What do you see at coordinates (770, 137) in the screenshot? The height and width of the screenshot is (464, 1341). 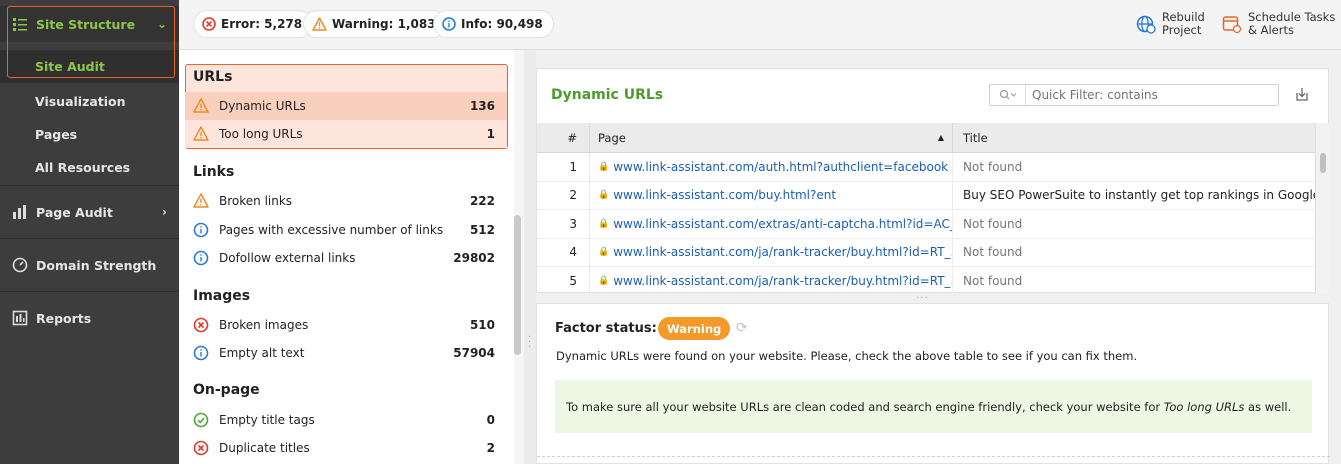 I see `col-page: Page ▲` at bounding box center [770, 137].